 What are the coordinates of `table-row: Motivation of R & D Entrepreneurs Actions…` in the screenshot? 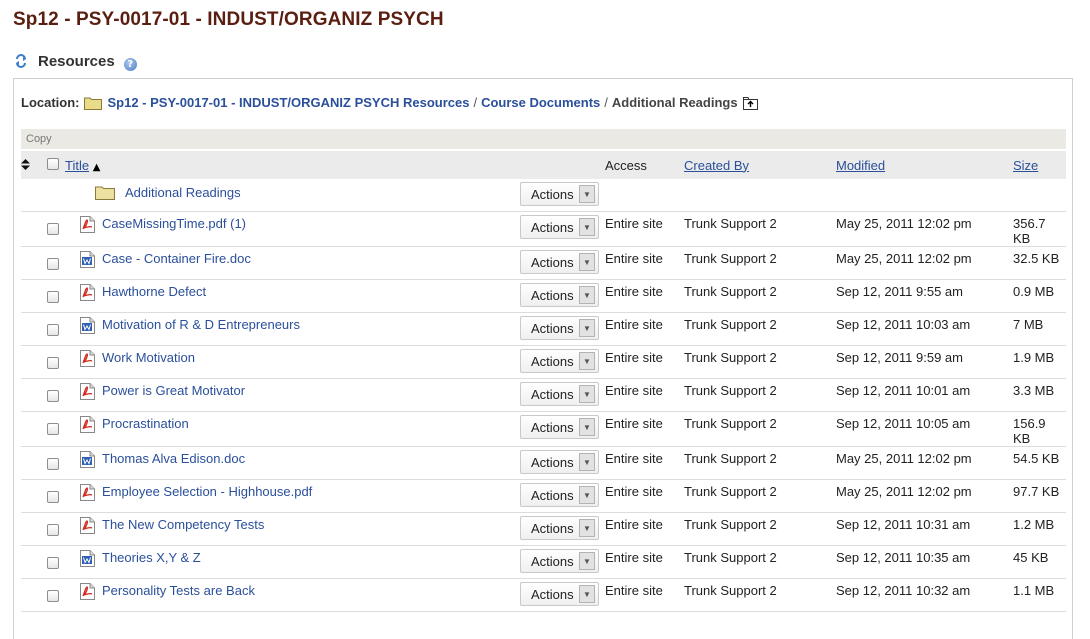 It's located at (543, 329).